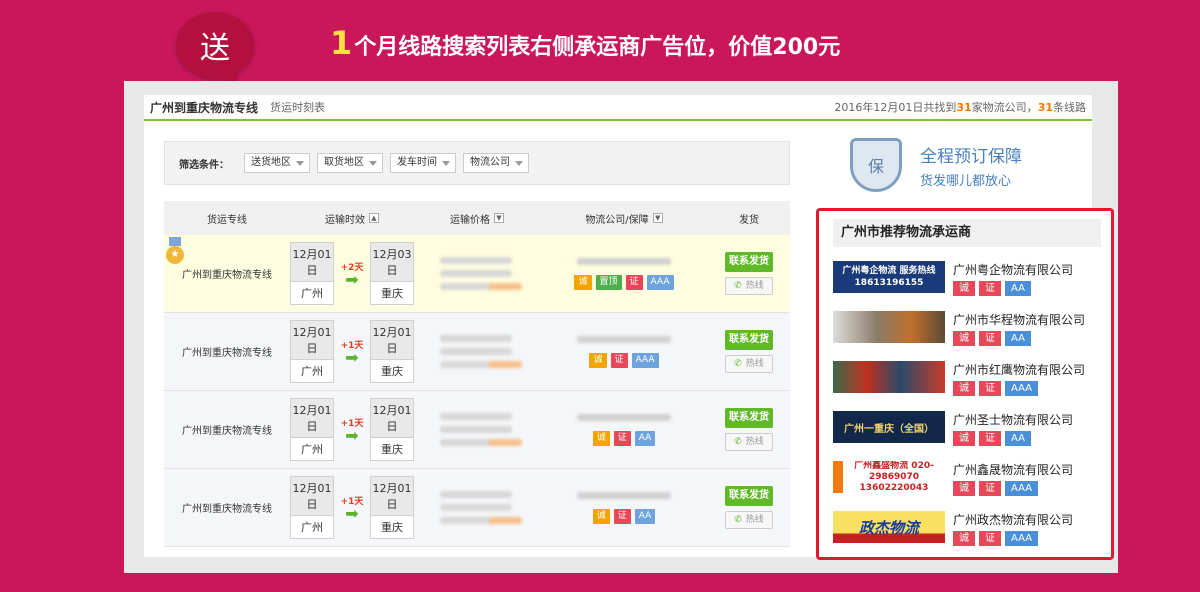 Image resolution: width=1200 pixels, height=592 pixels. I want to click on table-row: 广州到重庆物流专线 12月01日 广州 +1天 ➡ 12月01日 重庆 诚 证 AAA, so click(477, 352).